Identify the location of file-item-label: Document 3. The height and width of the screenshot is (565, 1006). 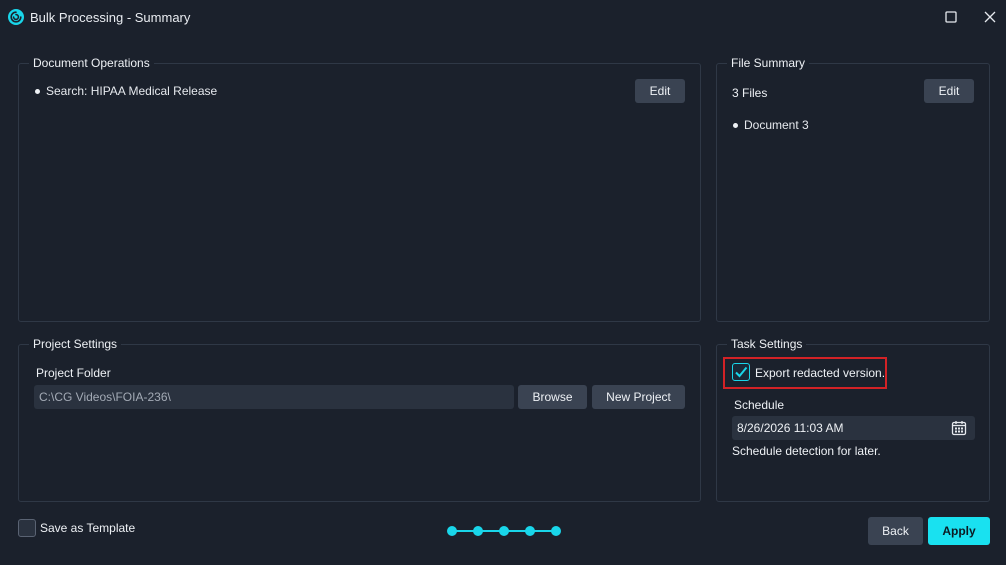
(776, 125).